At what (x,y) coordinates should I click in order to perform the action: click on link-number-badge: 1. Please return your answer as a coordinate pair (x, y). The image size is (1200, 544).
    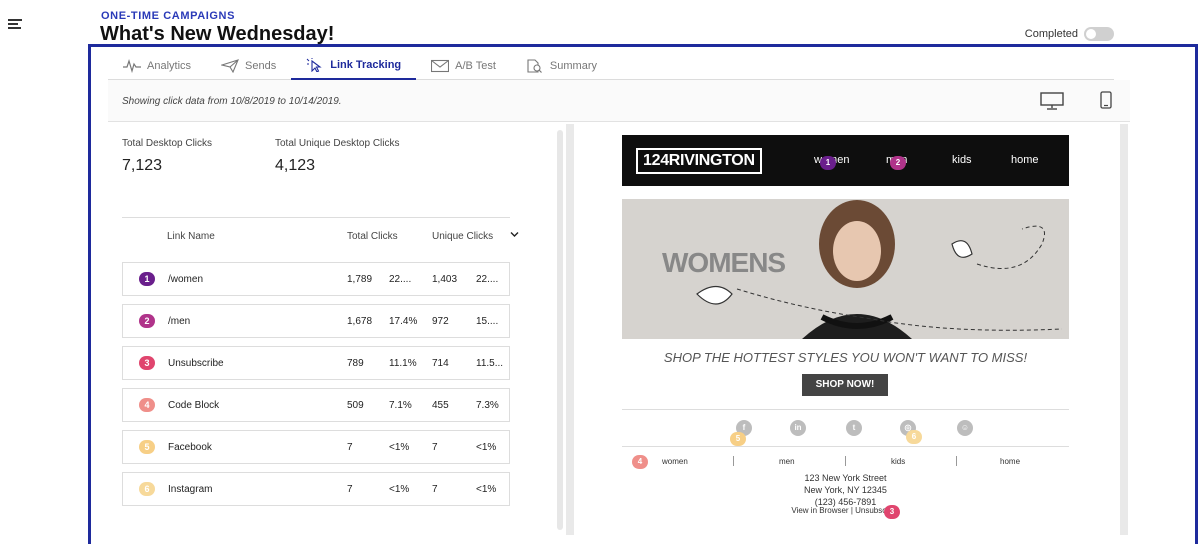
    Looking at the image, I should click on (147, 279).